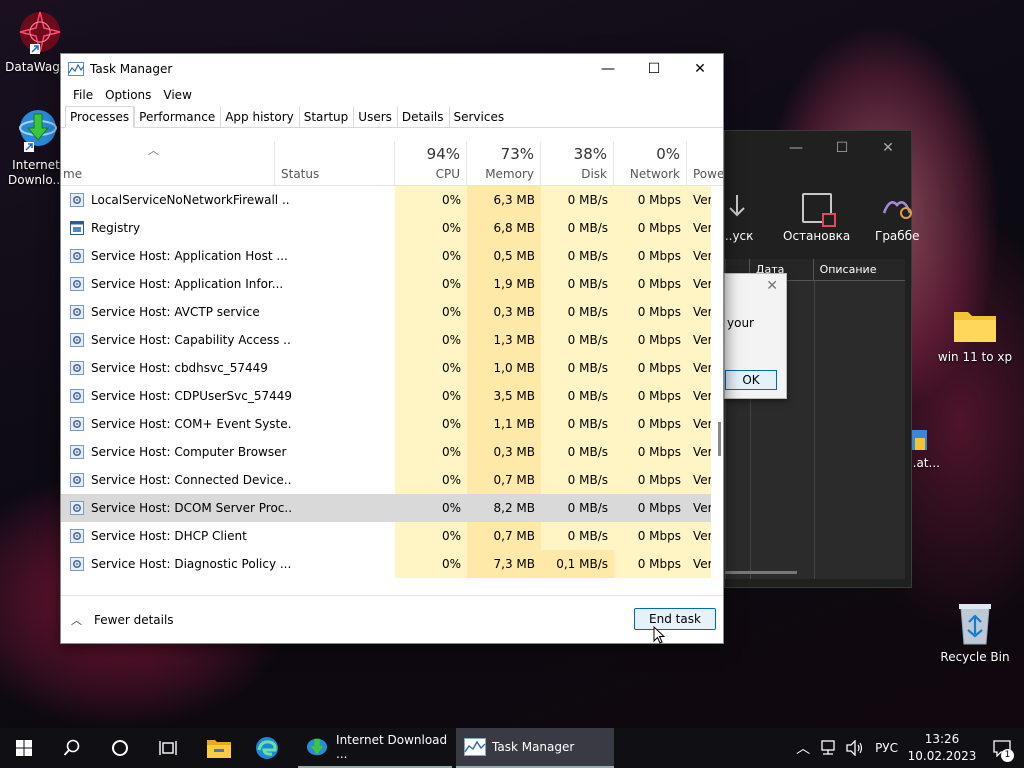  What do you see at coordinates (259, 116) in the screenshot?
I see `tab-app-history: App history` at bounding box center [259, 116].